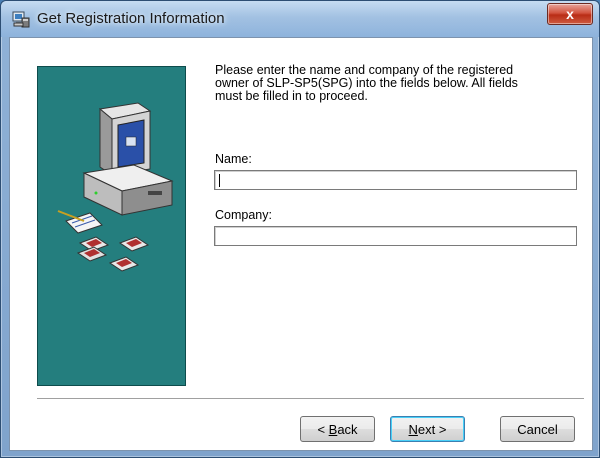 The image size is (600, 458). What do you see at coordinates (347, 429) in the screenshot?
I see `back-button-suffix: ack` at bounding box center [347, 429].